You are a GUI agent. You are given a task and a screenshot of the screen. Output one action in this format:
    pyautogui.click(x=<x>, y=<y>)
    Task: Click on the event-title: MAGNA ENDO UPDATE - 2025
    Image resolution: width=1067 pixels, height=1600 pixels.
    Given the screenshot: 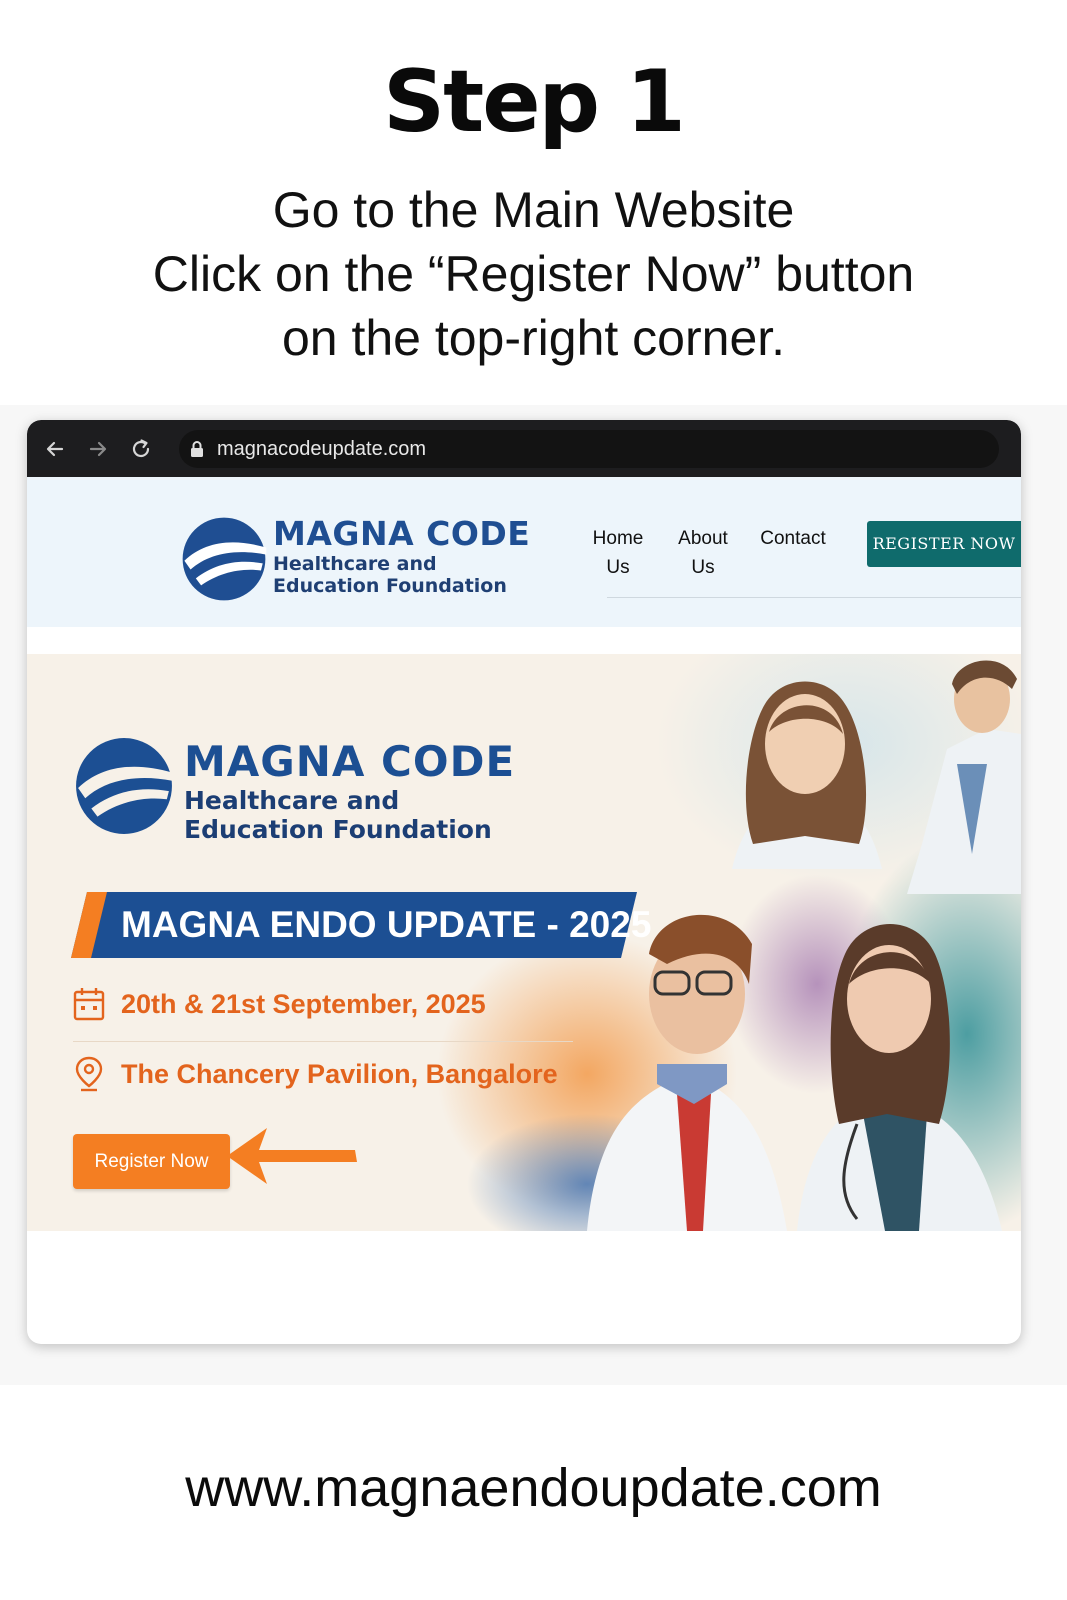 What is the action you would take?
    pyautogui.click(x=386, y=924)
    